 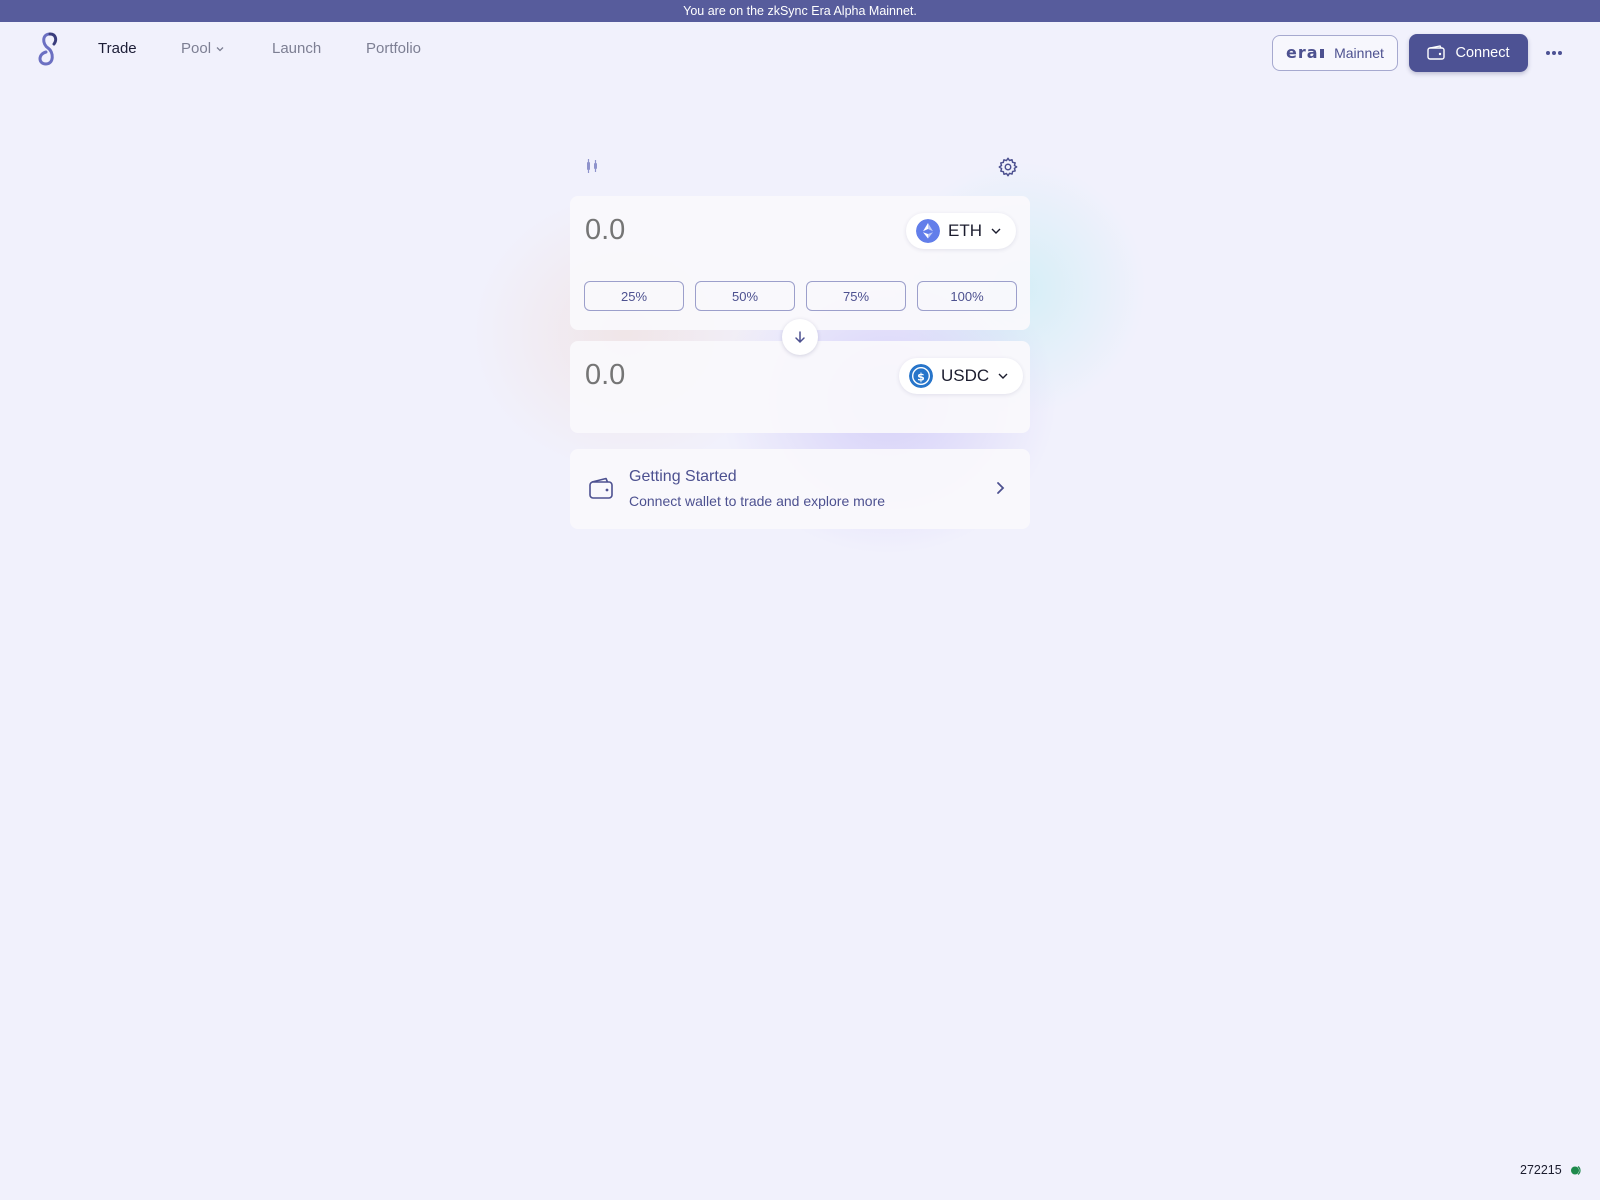 I want to click on to-token-symbol: USDC, so click(x=965, y=375).